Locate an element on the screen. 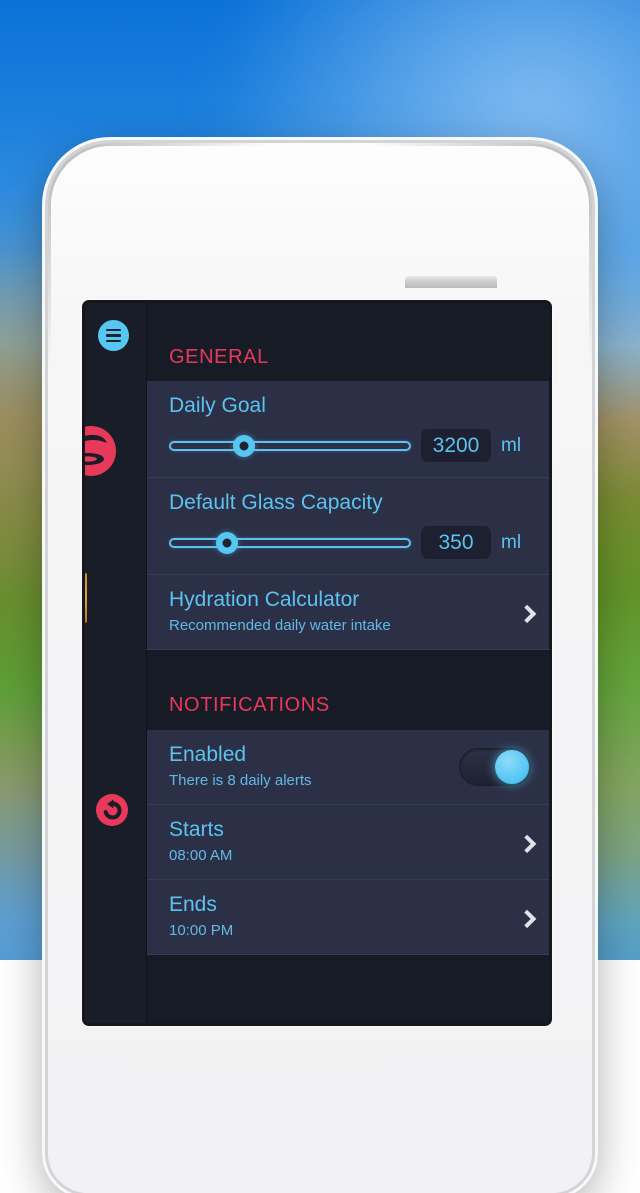  glass-capacity-unit: ml is located at coordinates (514, 543).